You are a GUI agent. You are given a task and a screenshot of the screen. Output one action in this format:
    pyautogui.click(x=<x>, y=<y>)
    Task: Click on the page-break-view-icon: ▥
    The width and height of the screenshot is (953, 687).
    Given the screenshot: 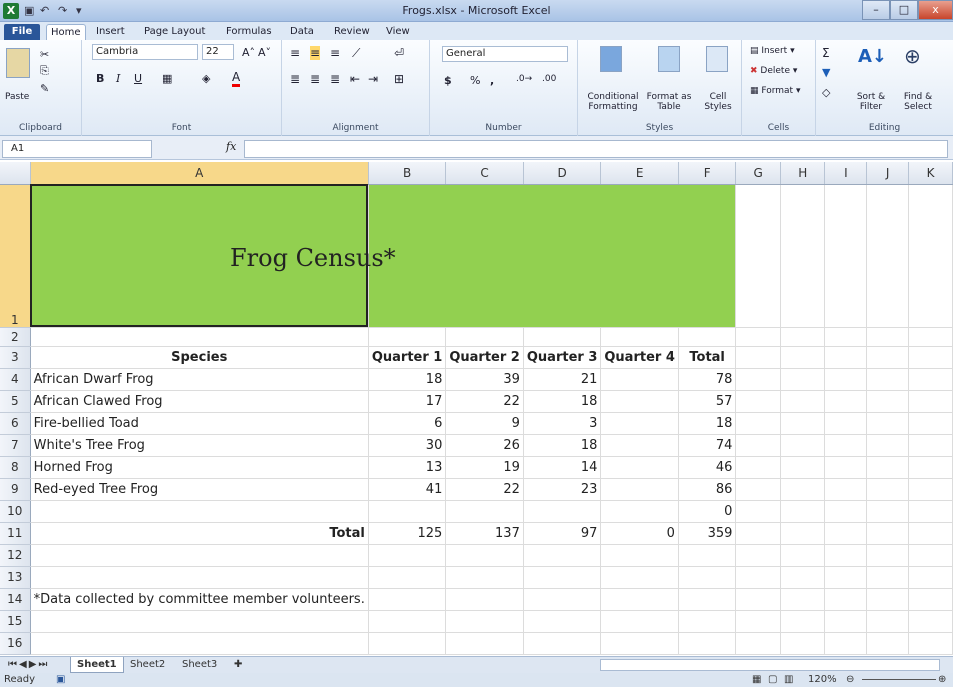 What is the action you would take?
    pyautogui.click(x=788, y=680)
    